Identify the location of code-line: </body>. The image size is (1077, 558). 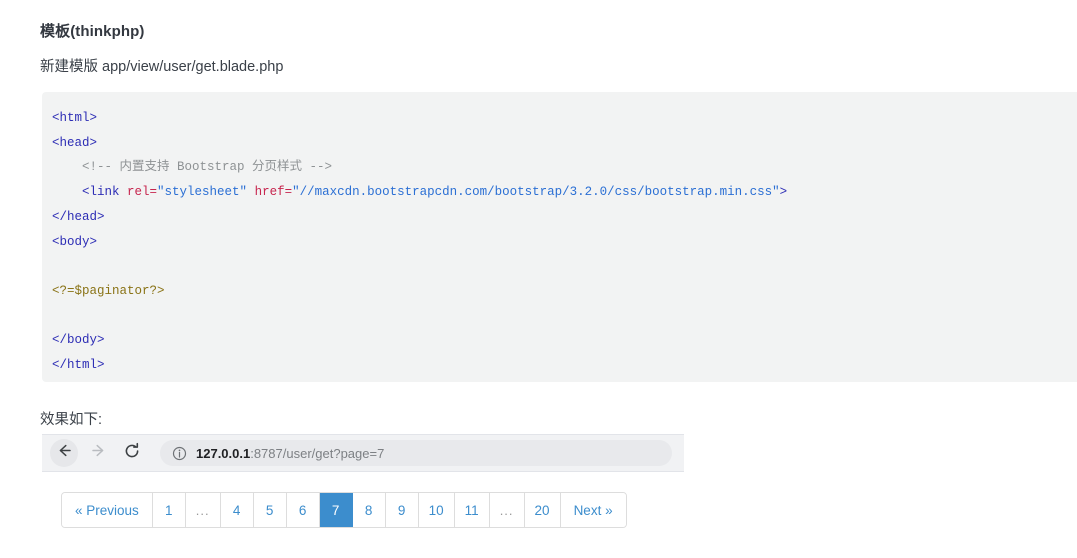
(559, 340).